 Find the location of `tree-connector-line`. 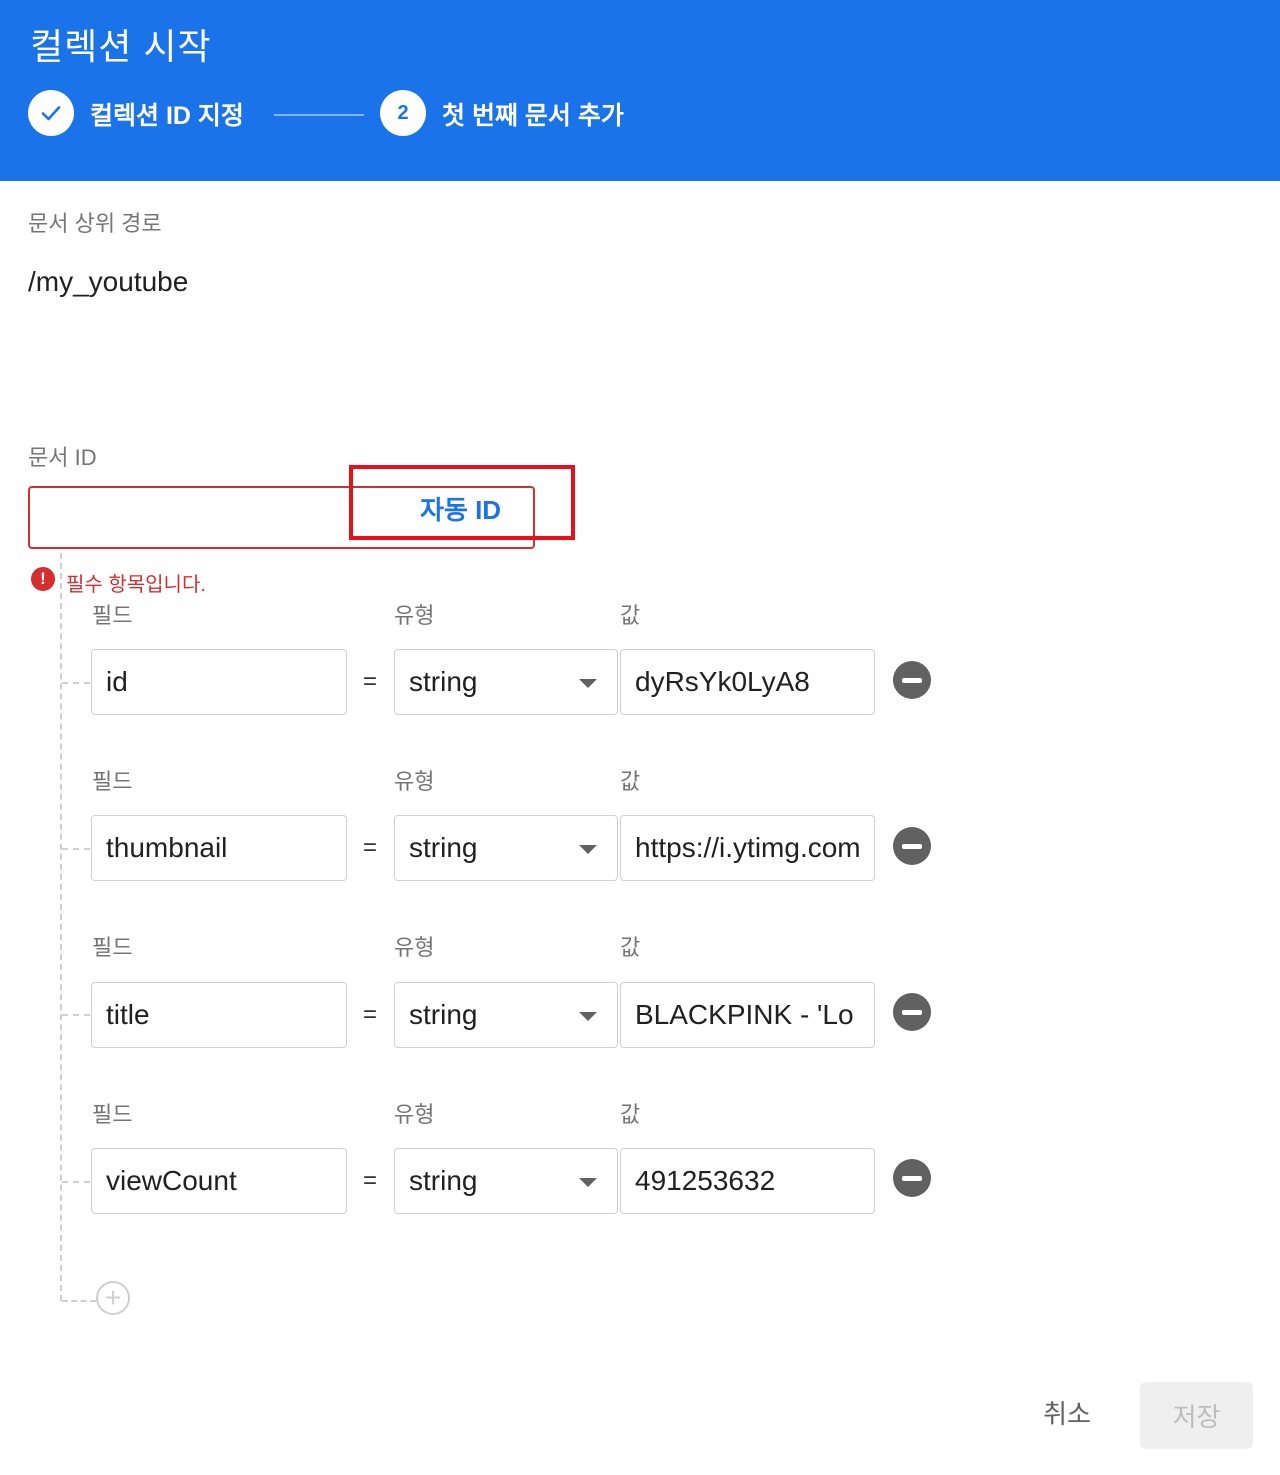

tree-connector-line is located at coordinates (61, 927).